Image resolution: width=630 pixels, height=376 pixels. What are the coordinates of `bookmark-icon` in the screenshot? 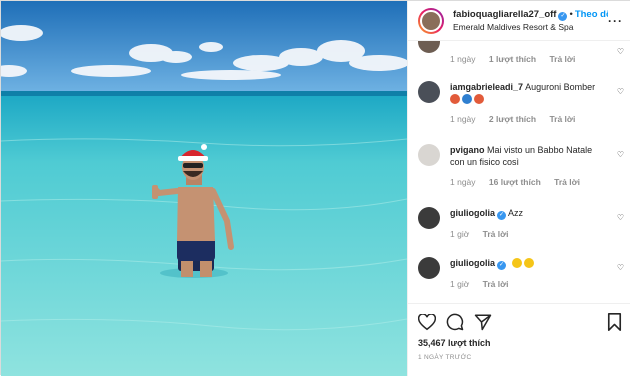 It's located at (614, 322).